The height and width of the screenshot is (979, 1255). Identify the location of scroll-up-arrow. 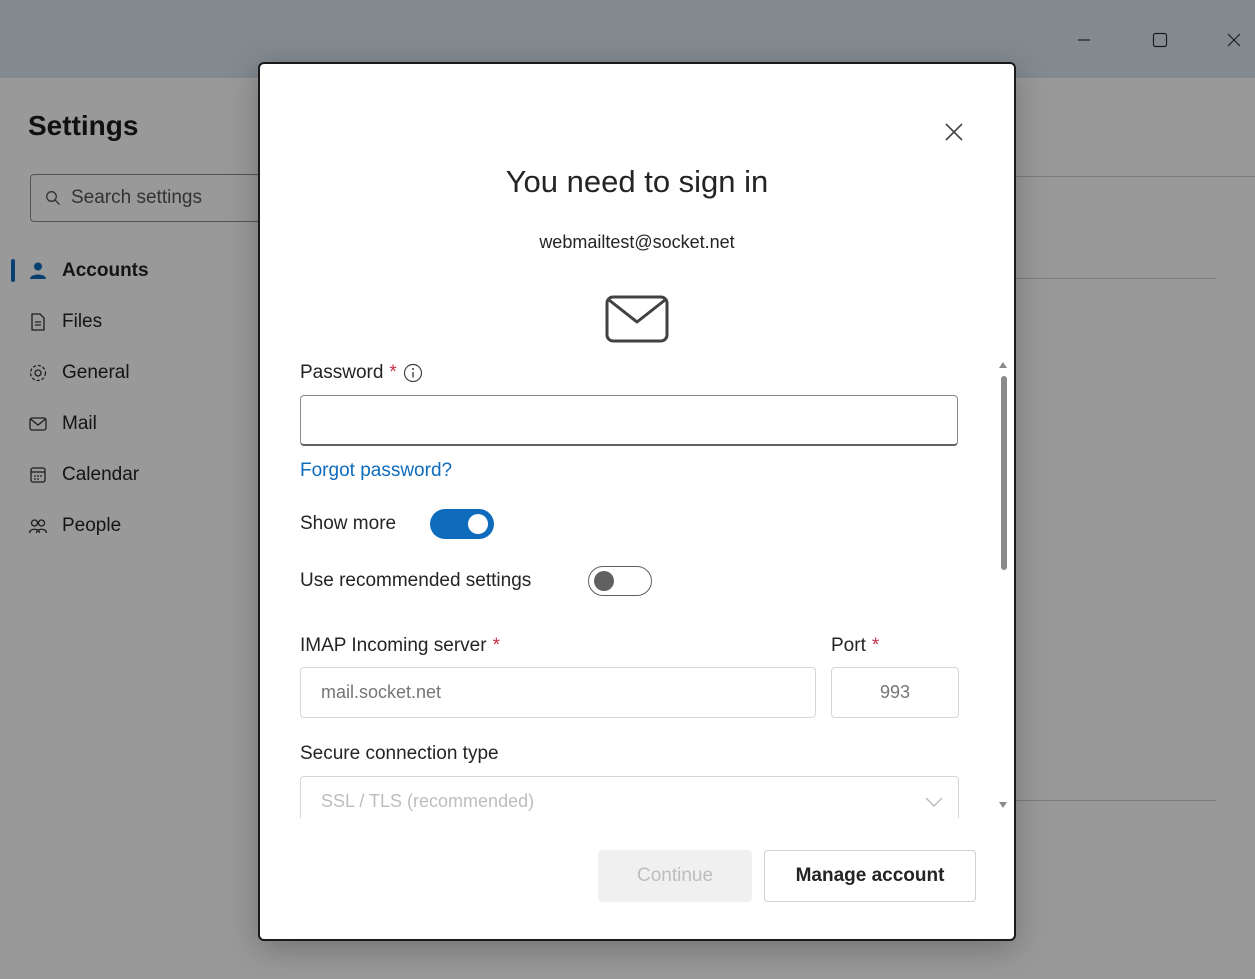
(1003, 365).